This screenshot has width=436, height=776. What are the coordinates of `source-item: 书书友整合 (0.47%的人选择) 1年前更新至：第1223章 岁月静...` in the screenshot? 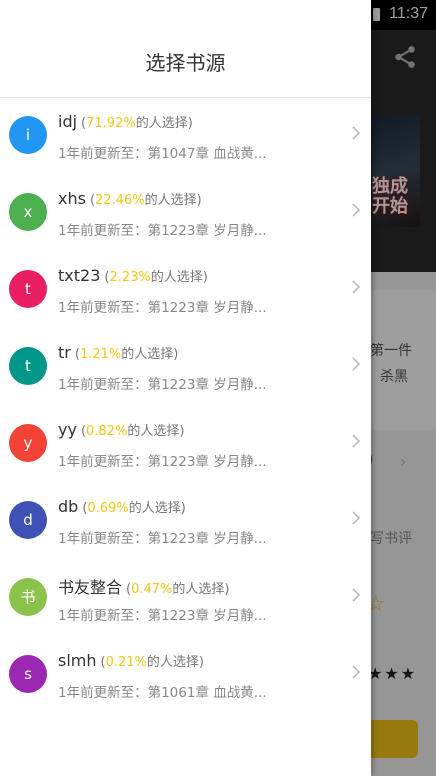 It's located at (185, 598).